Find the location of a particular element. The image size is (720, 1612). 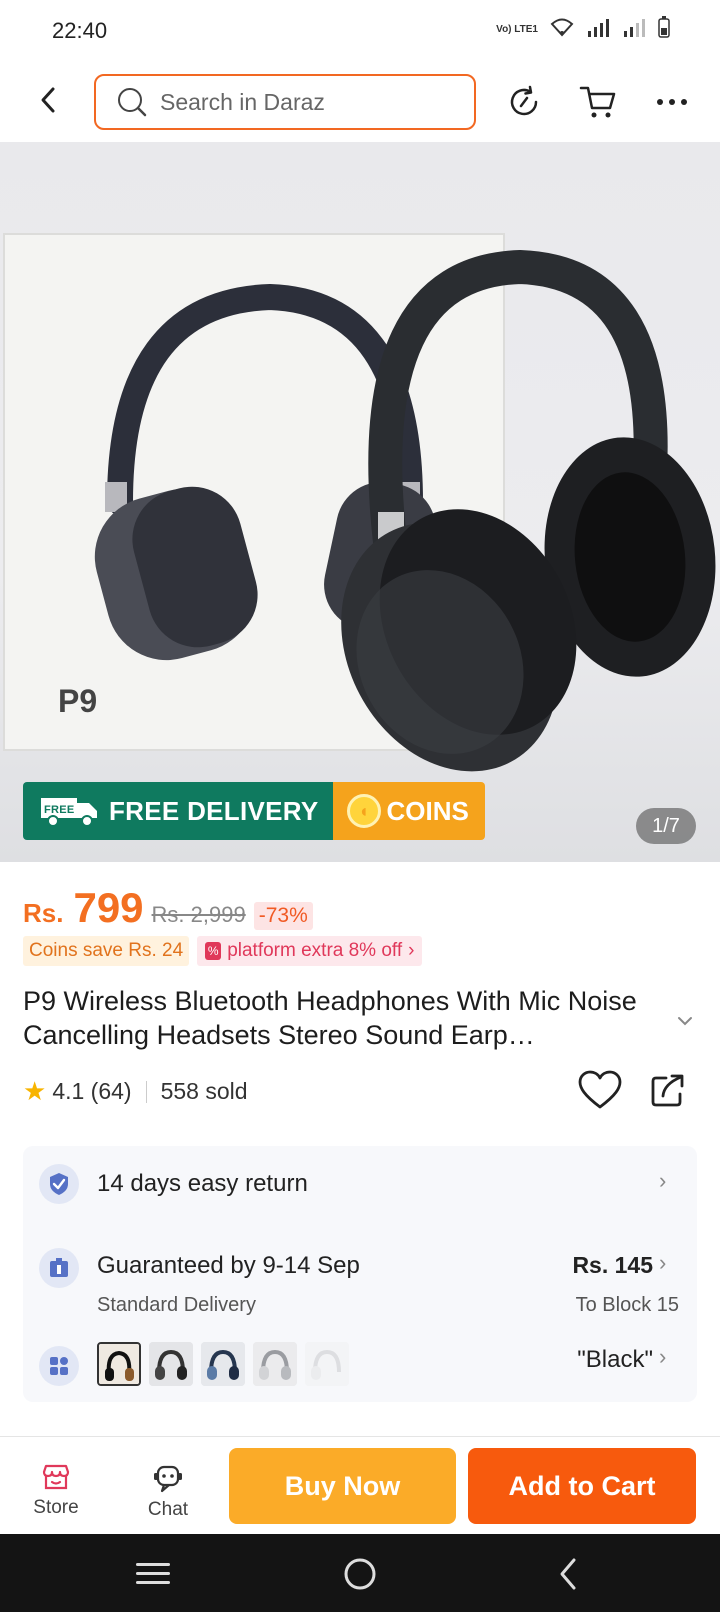

original-price: Rs. 2,999 is located at coordinates (198, 914).